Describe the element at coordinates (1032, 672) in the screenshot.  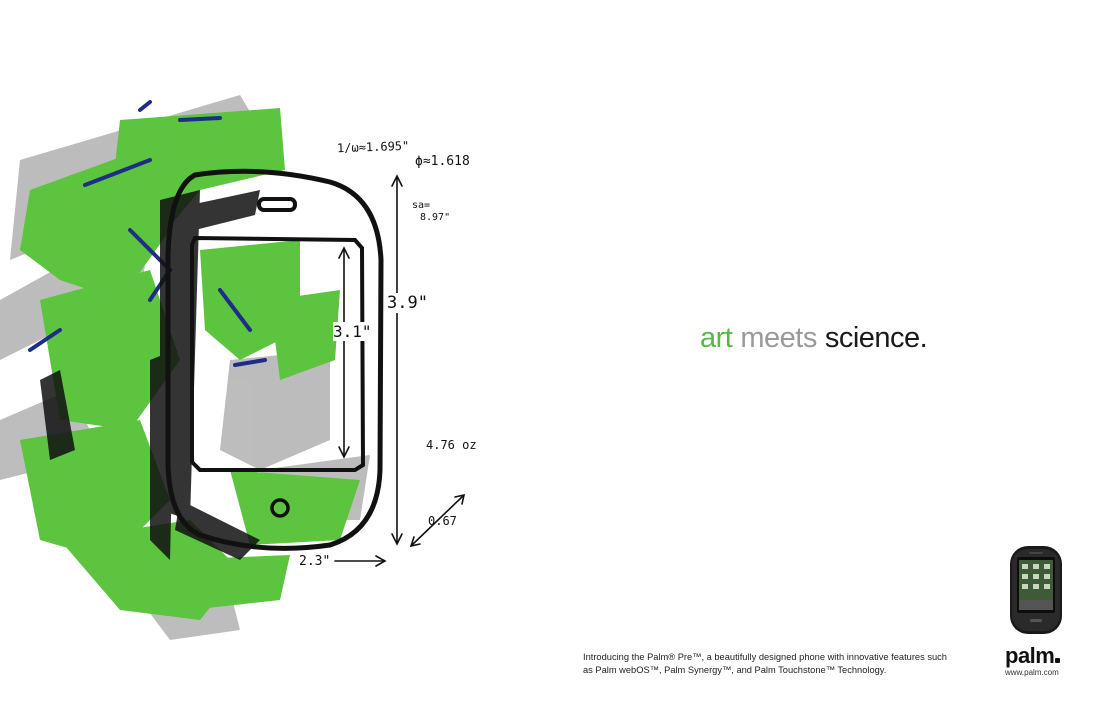
I see `palm-website-url: www.palm.com` at that location.